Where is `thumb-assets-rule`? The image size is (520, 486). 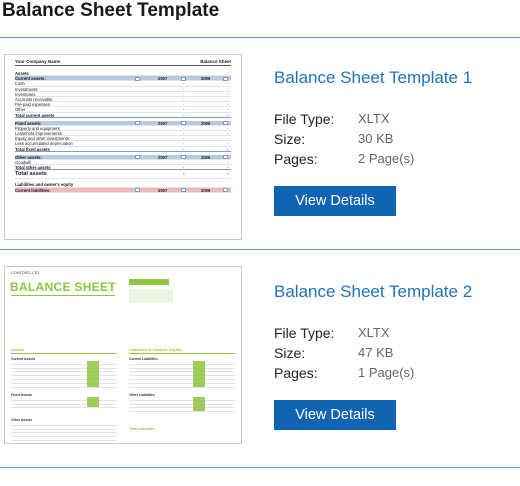
thumb-assets-rule is located at coordinates (64, 353).